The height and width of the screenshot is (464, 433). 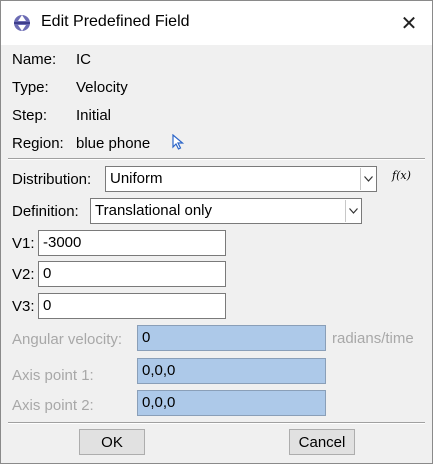 I want to click on close-icon: ✕, so click(x=409, y=23).